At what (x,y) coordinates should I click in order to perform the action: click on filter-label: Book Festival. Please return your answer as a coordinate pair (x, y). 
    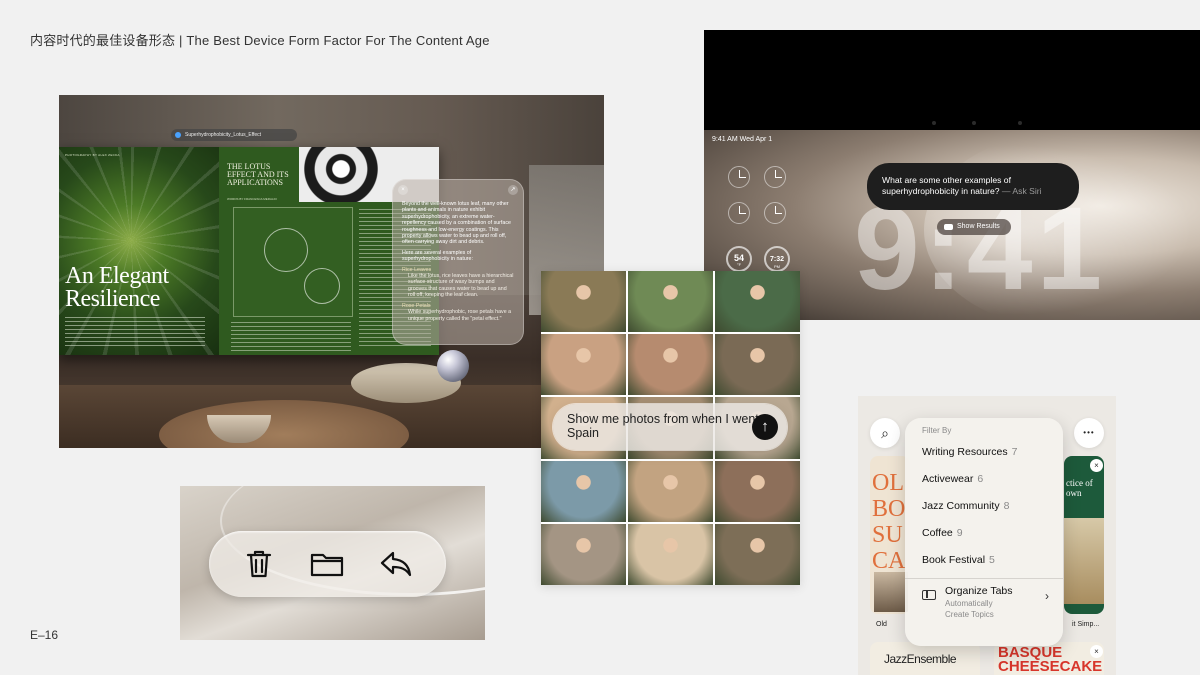
    Looking at the image, I should click on (954, 560).